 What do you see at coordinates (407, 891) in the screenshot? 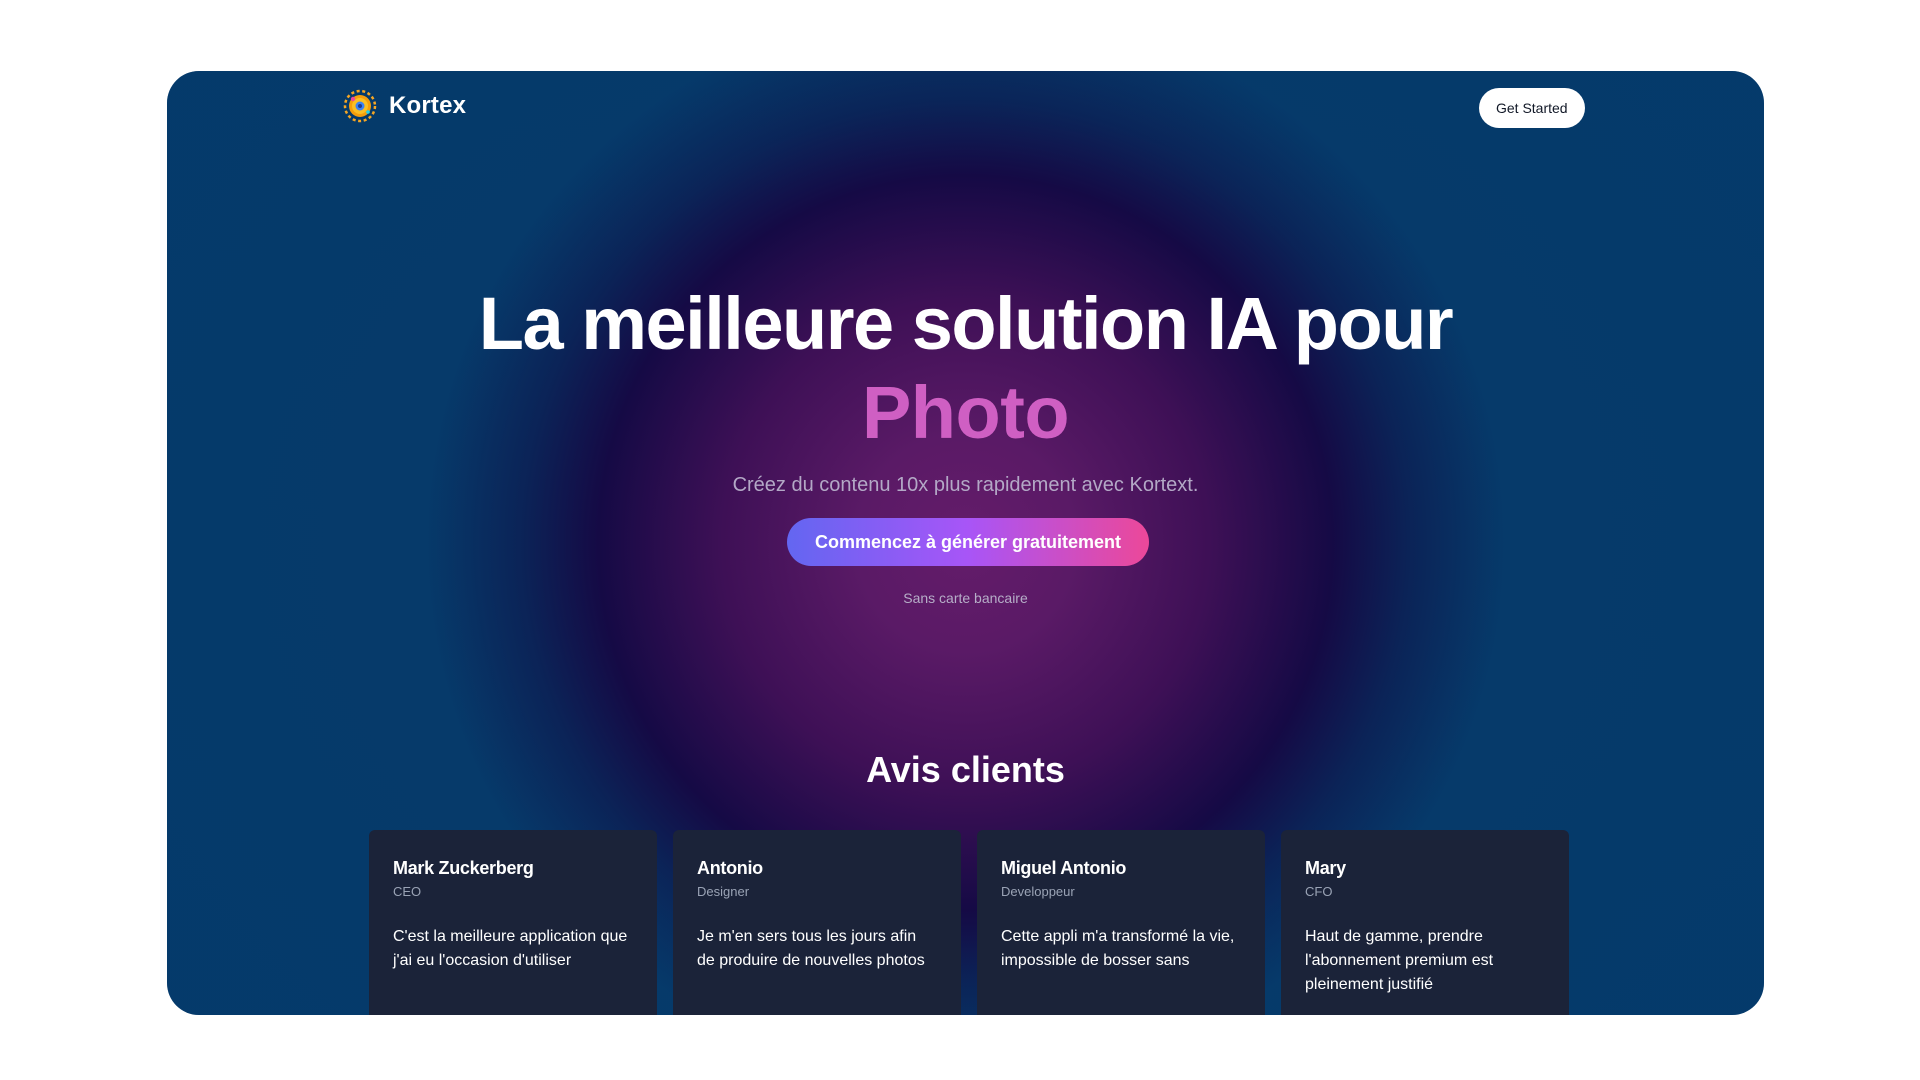
I see `testimonial-role: CEO` at bounding box center [407, 891].